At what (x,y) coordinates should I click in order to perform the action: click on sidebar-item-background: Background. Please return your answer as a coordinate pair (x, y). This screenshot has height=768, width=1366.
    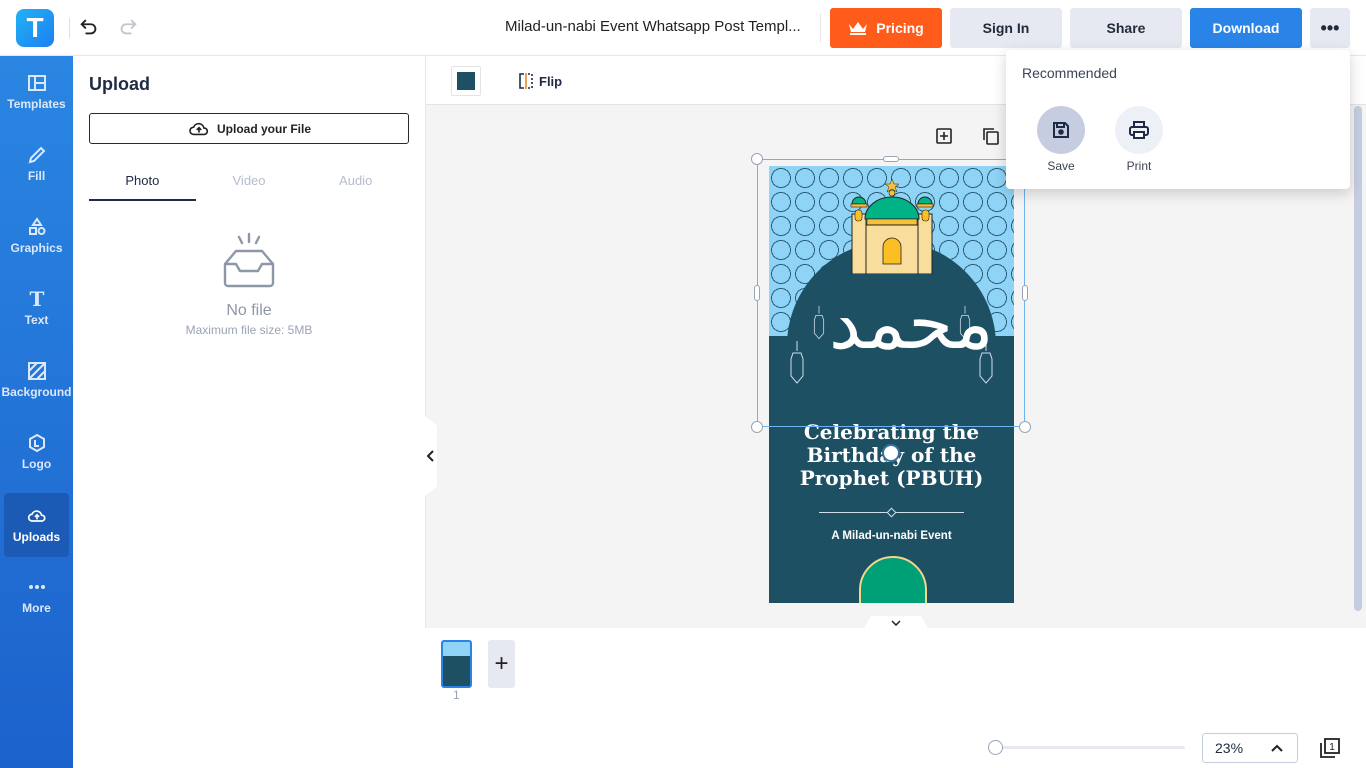
    Looking at the image, I should click on (36, 380).